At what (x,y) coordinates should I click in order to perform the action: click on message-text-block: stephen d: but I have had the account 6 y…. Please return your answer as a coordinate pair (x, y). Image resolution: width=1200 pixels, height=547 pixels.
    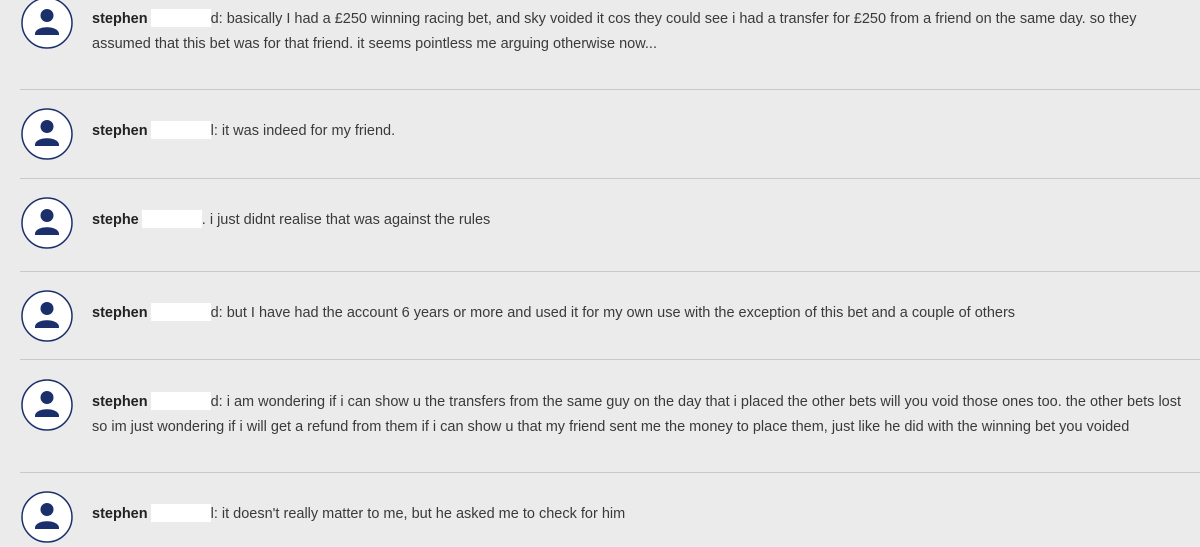
    Looking at the image, I should click on (644, 313).